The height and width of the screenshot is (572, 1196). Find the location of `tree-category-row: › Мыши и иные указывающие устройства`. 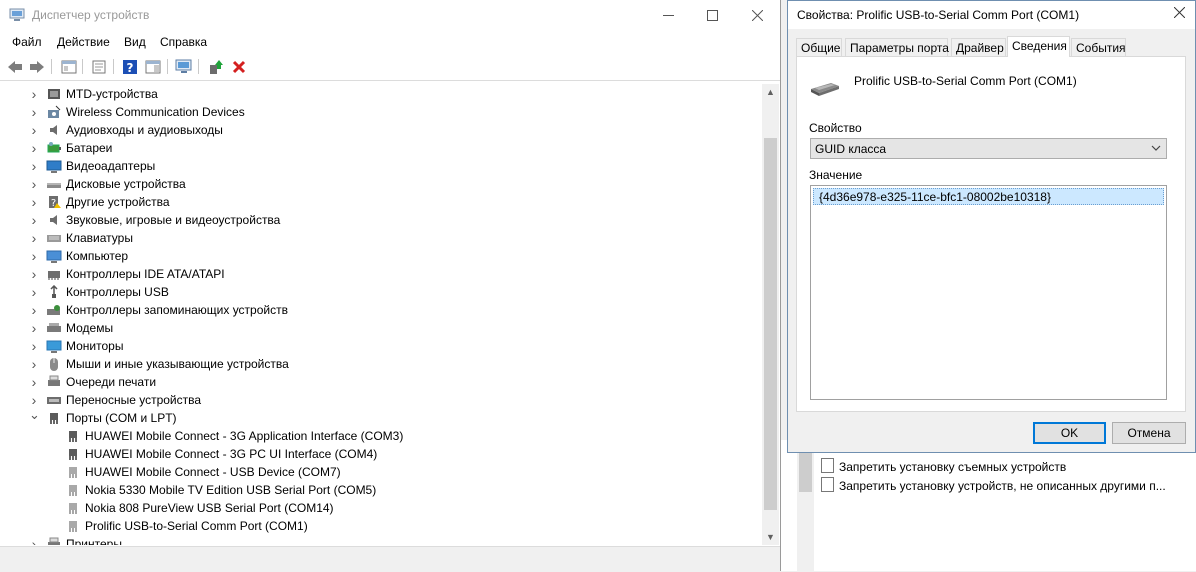

tree-category-row: › Мыши и иные указывающие устройства is located at coordinates (383, 364).